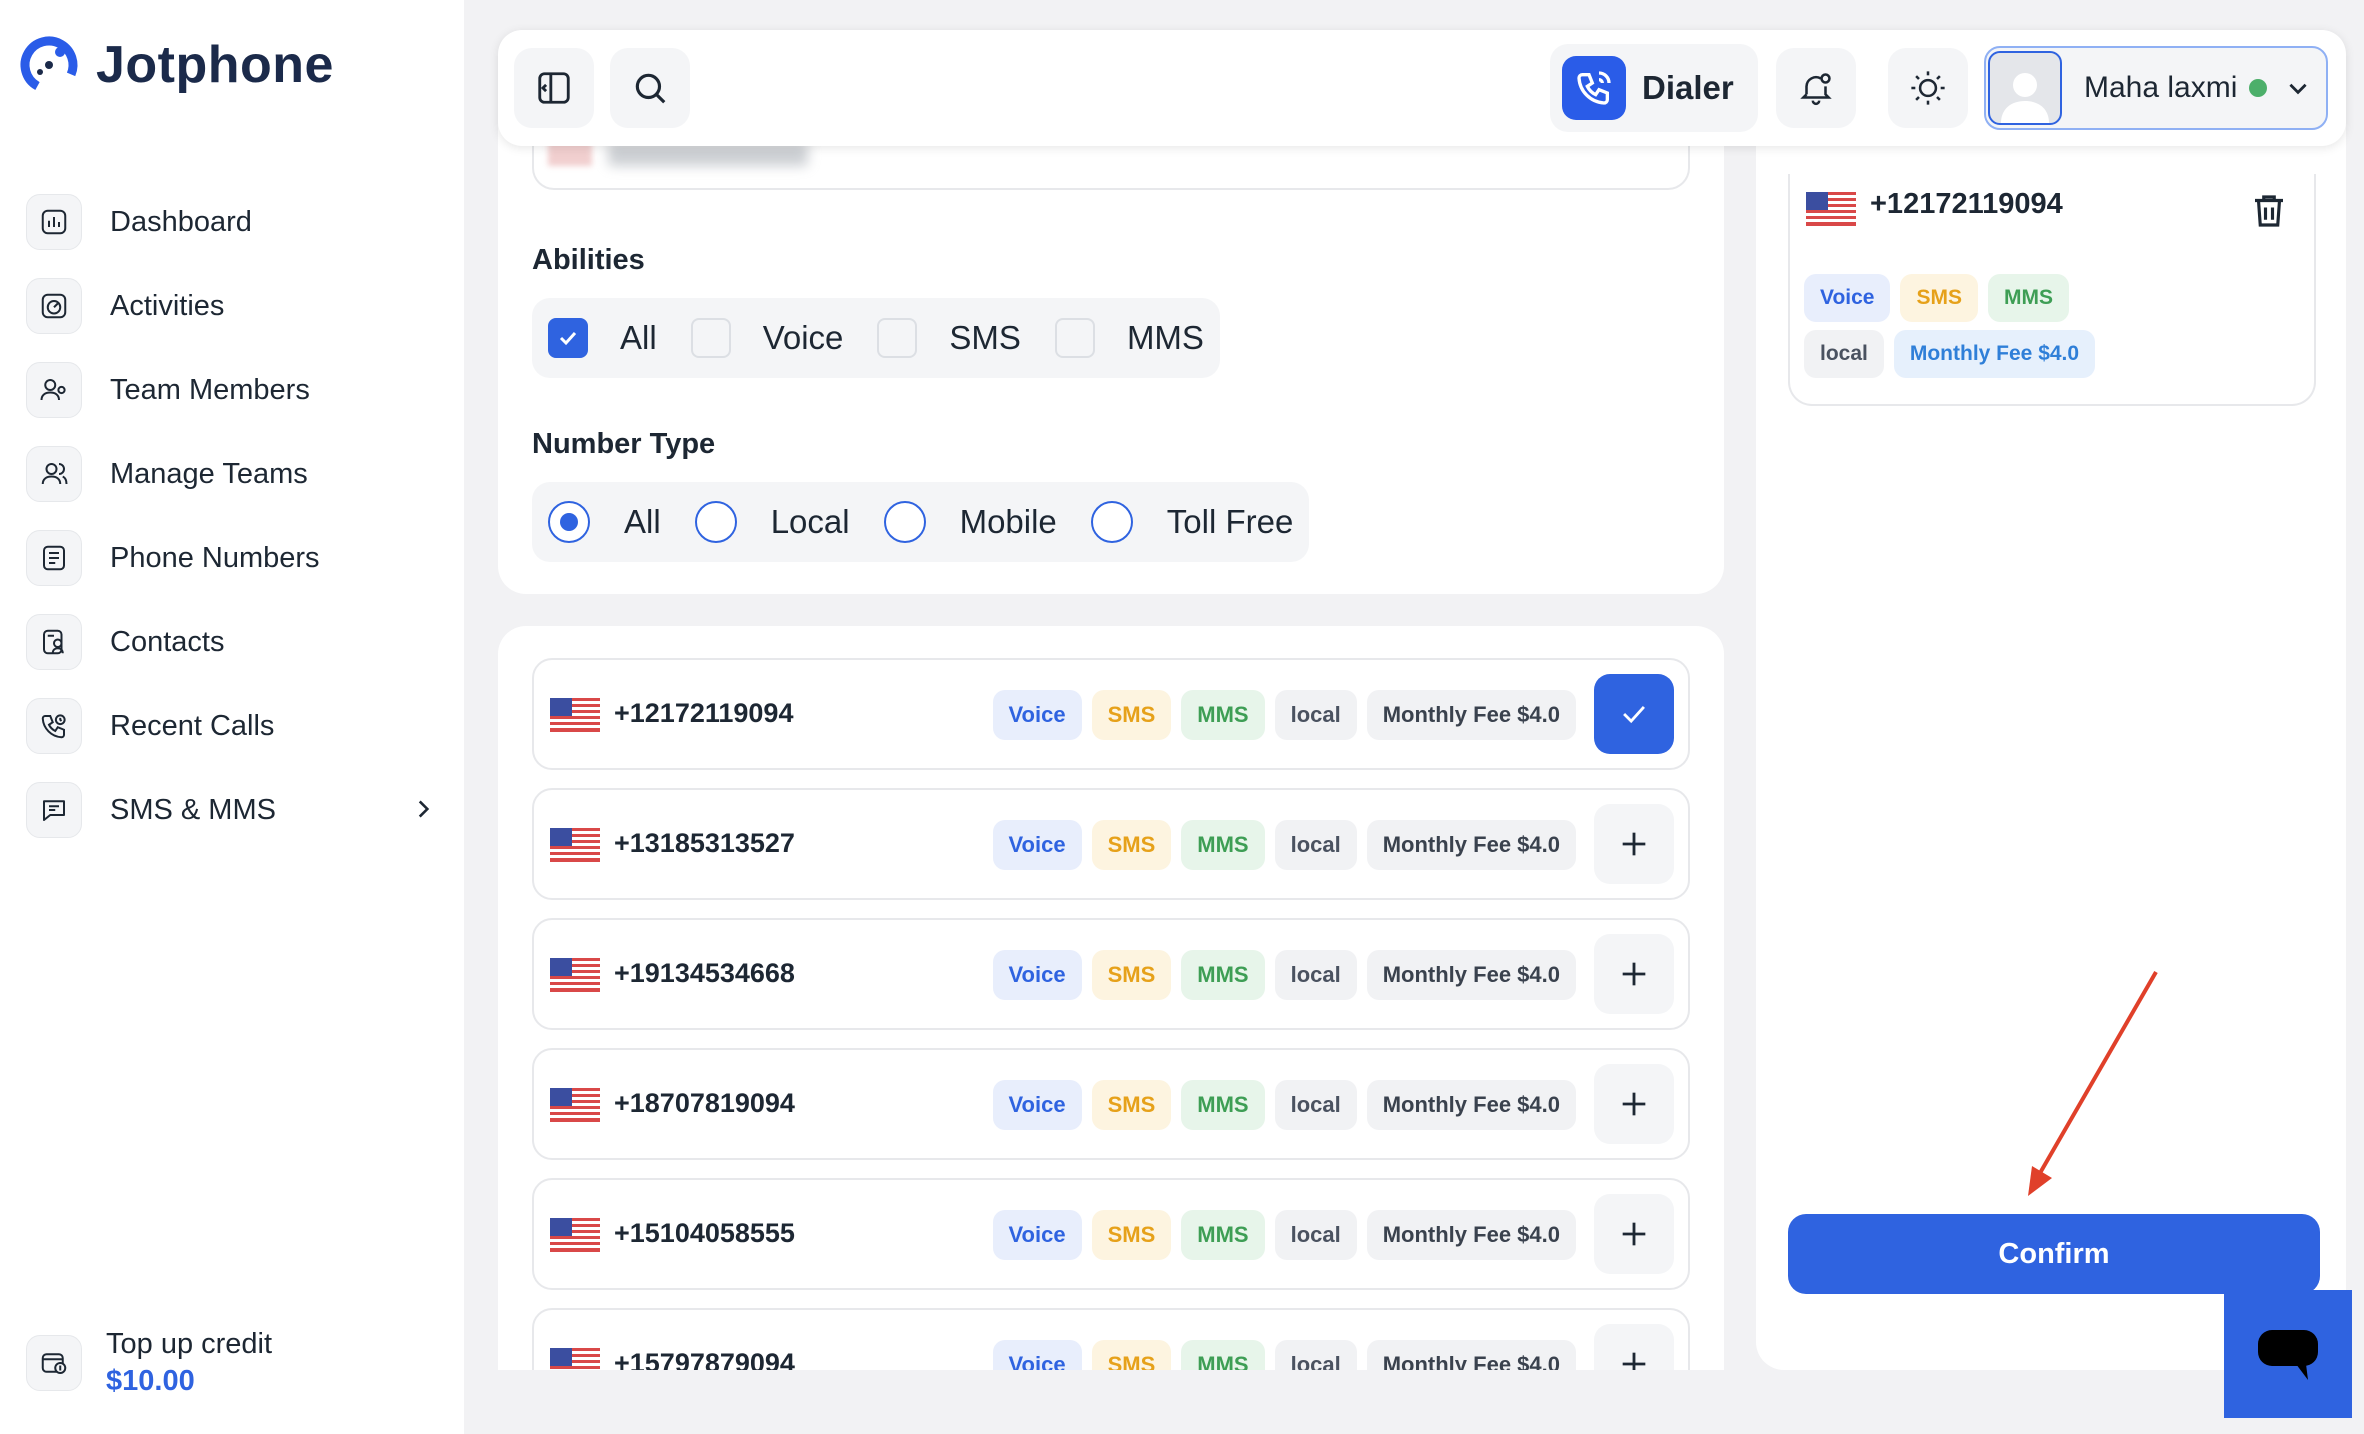  What do you see at coordinates (569, 522) in the screenshot?
I see `radio-selected` at bounding box center [569, 522].